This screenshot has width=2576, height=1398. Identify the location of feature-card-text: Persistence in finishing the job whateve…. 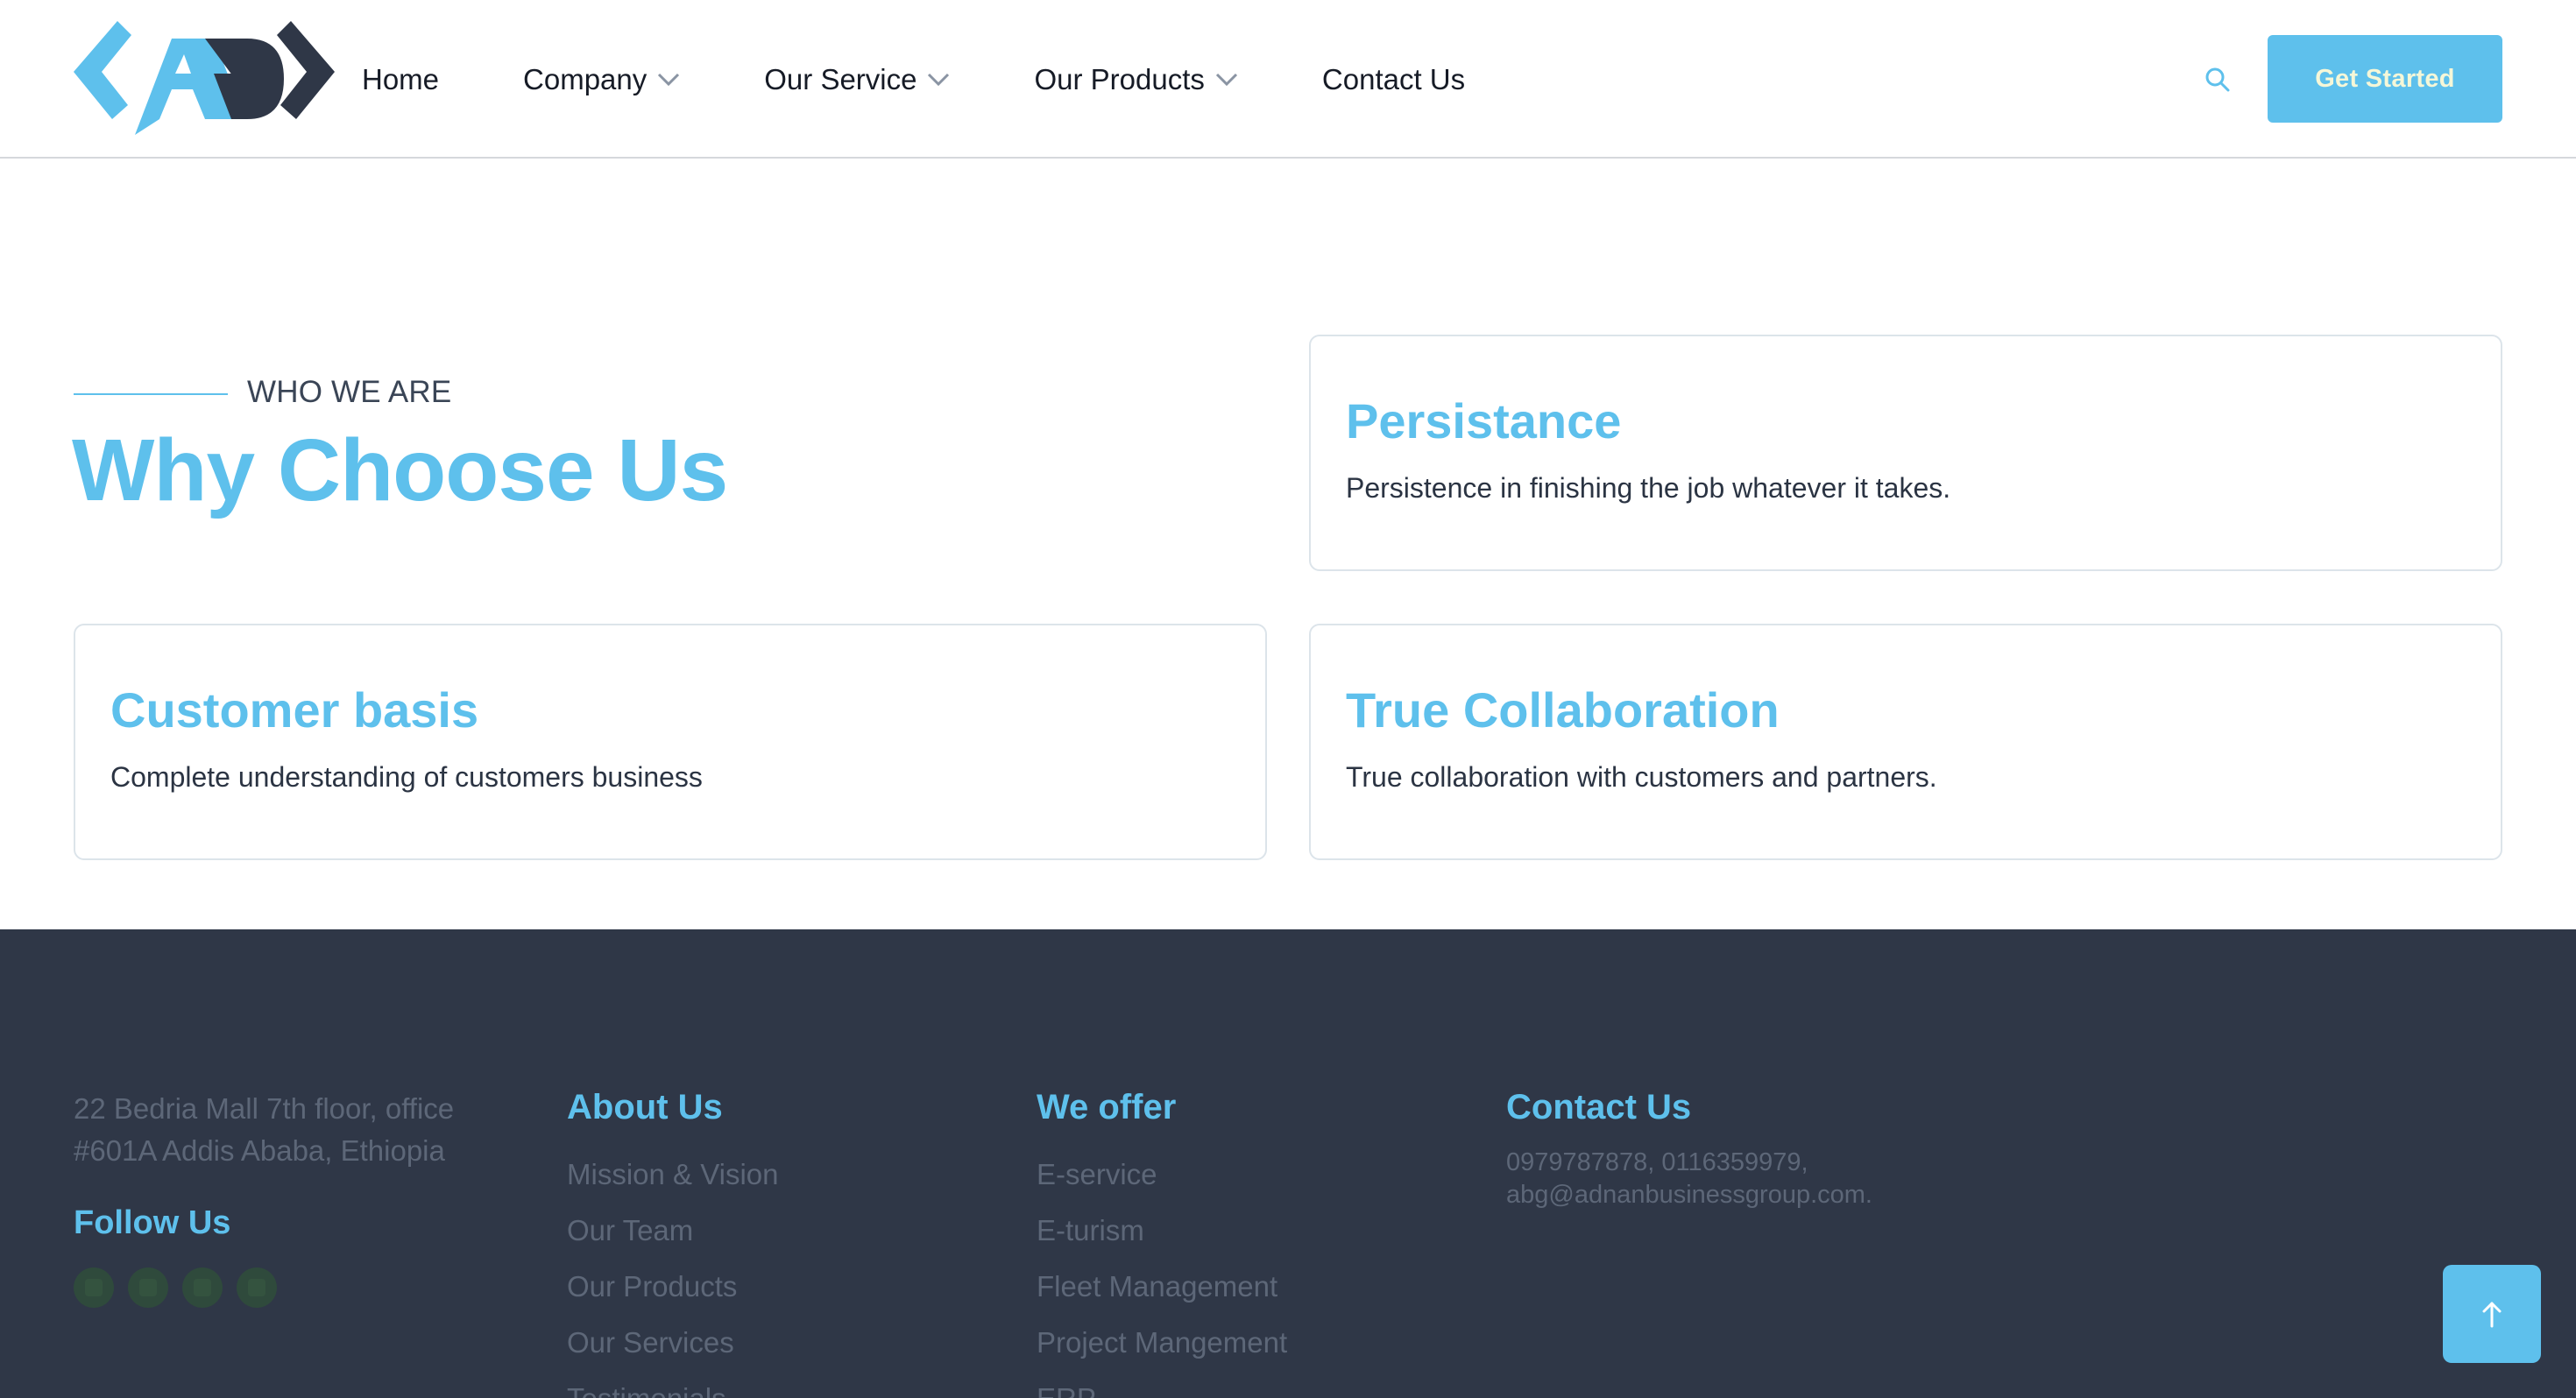
(1648, 488).